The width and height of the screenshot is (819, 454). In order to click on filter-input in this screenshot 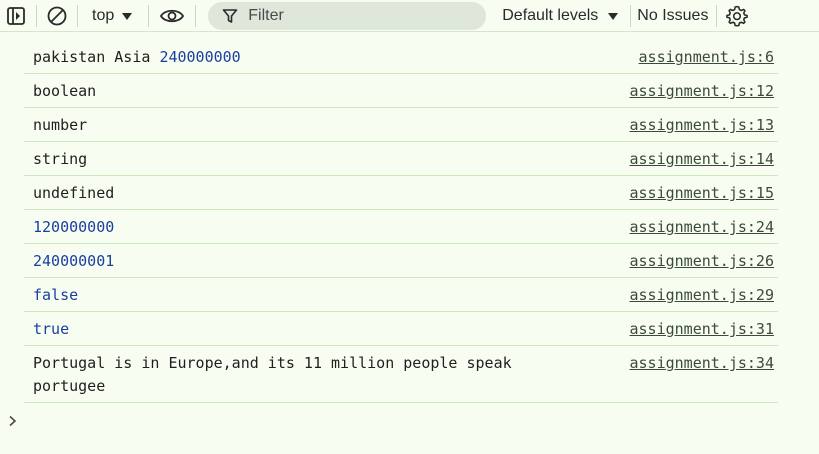, I will do `click(358, 15)`.